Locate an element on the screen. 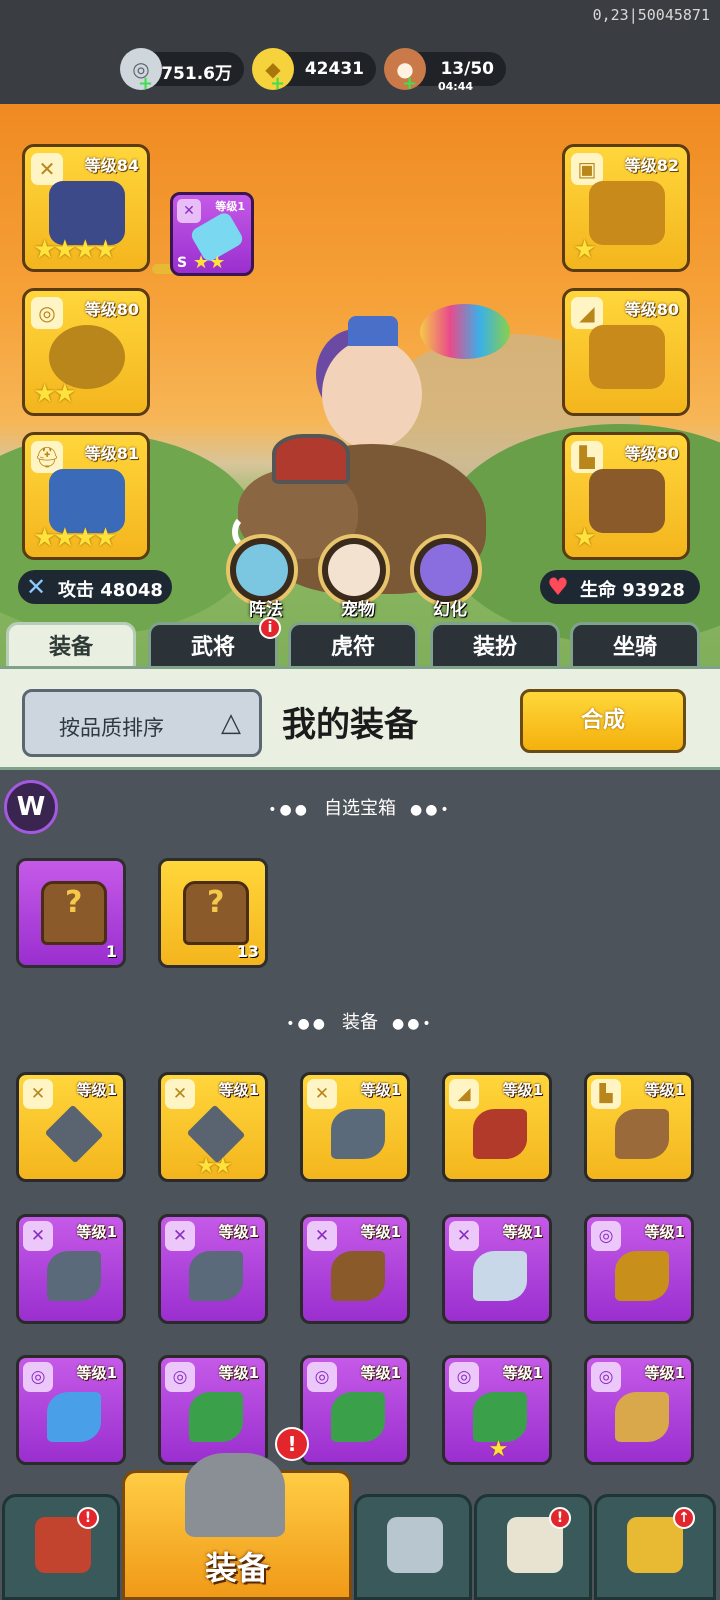 The image size is (720, 1600). tab-label: 虎符 is located at coordinates (352, 647).